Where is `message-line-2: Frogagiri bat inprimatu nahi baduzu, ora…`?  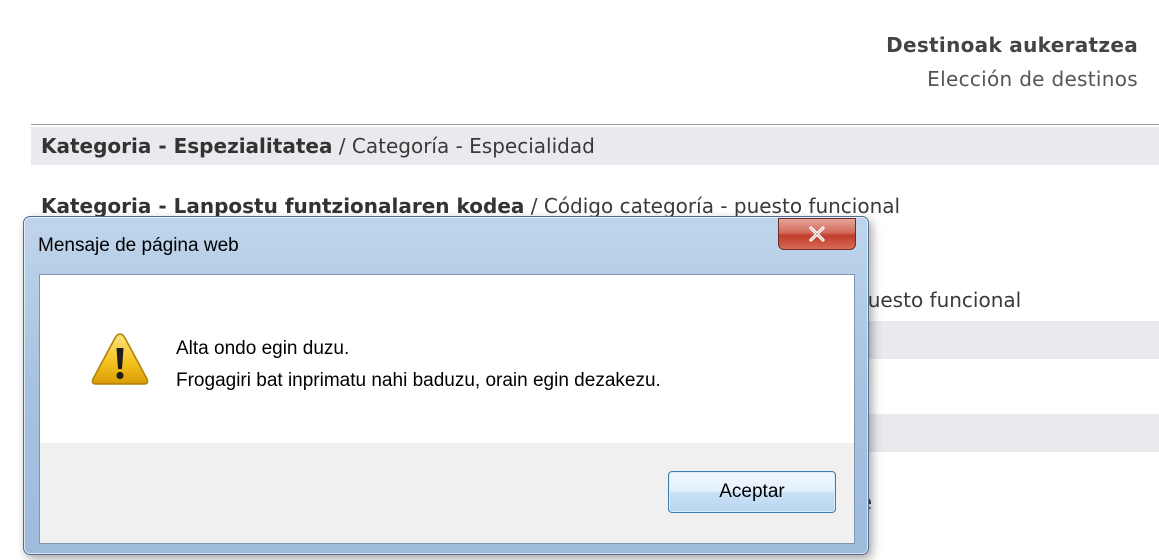
message-line-2: Frogagiri bat inprimatu nahi baduzu, ora… is located at coordinates (418, 380).